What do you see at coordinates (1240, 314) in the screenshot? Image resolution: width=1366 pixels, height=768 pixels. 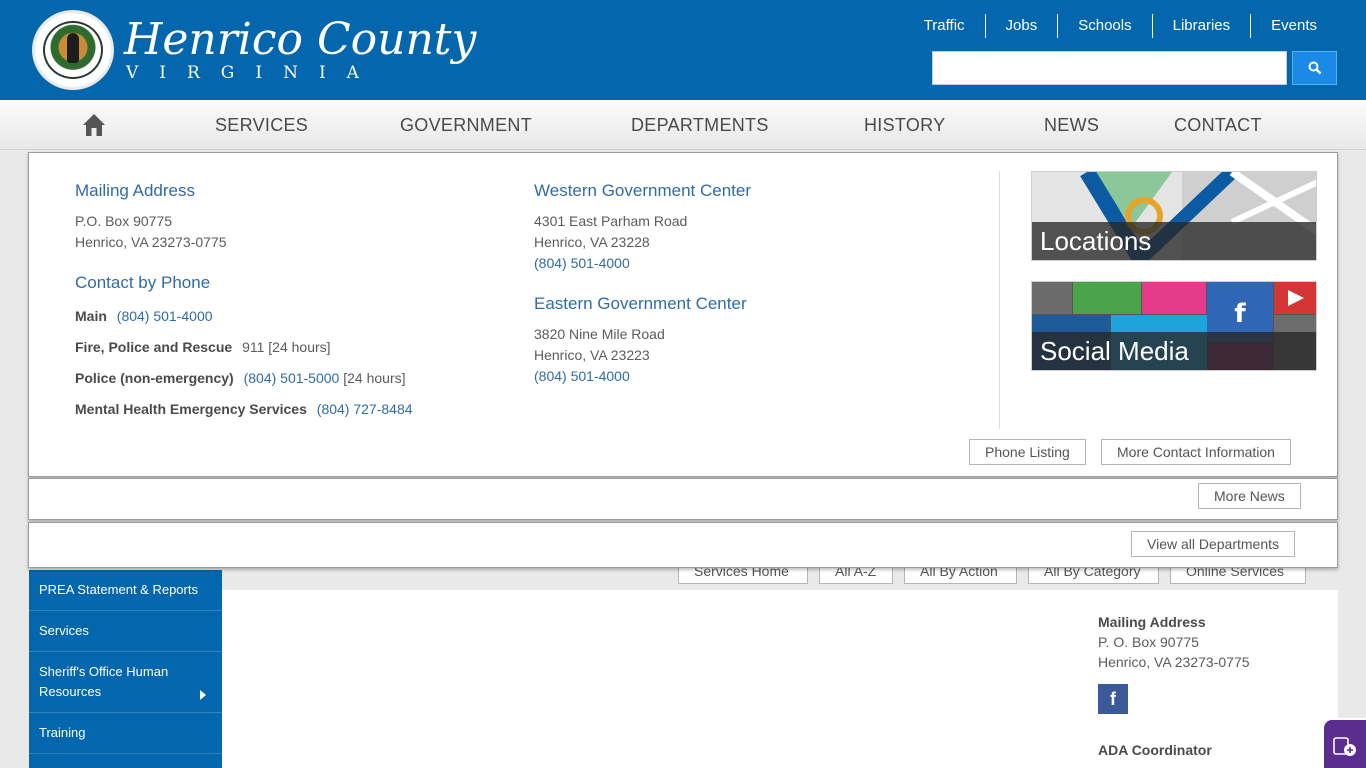 I see `svg-text: f` at bounding box center [1240, 314].